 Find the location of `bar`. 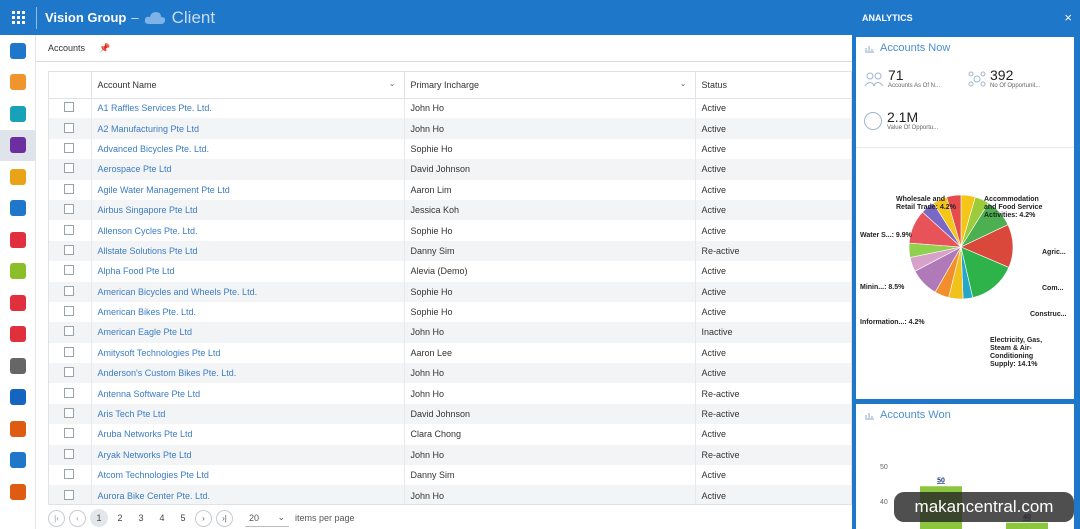

bar is located at coordinates (1027, 525).